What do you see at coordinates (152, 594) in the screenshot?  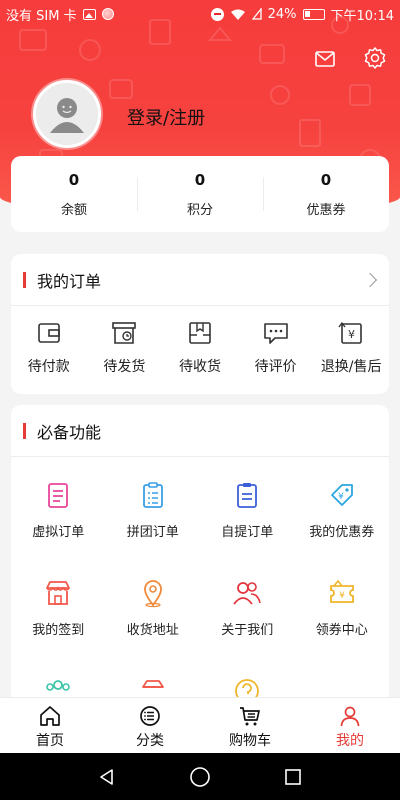 I see `location-icon` at bounding box center [152, 594].